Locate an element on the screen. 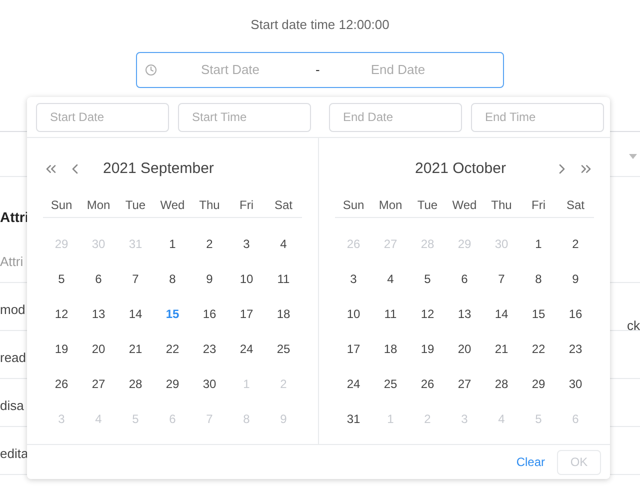  heading: Start date time 12:00:00 is located at coordinates (320, 25).